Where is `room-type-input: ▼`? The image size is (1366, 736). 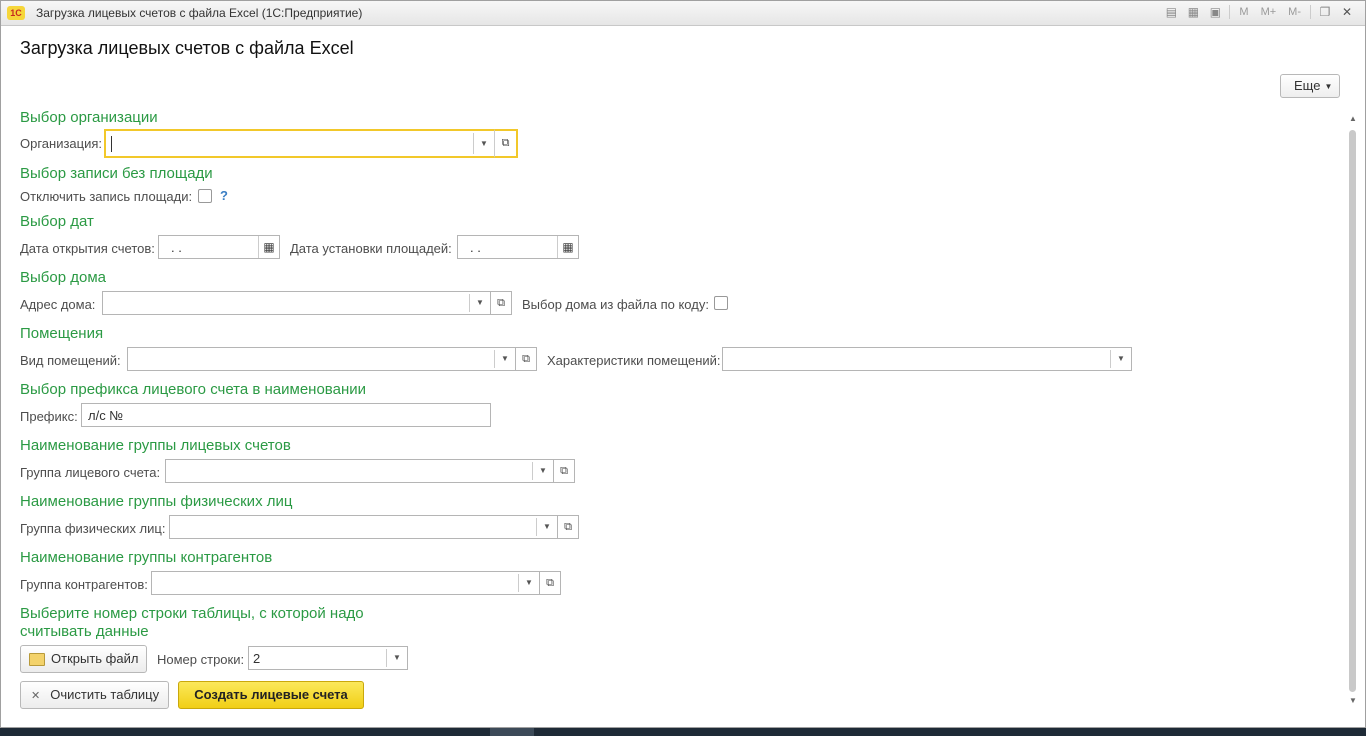
room-type-input: ▼ is located at coordinates (321, 359).